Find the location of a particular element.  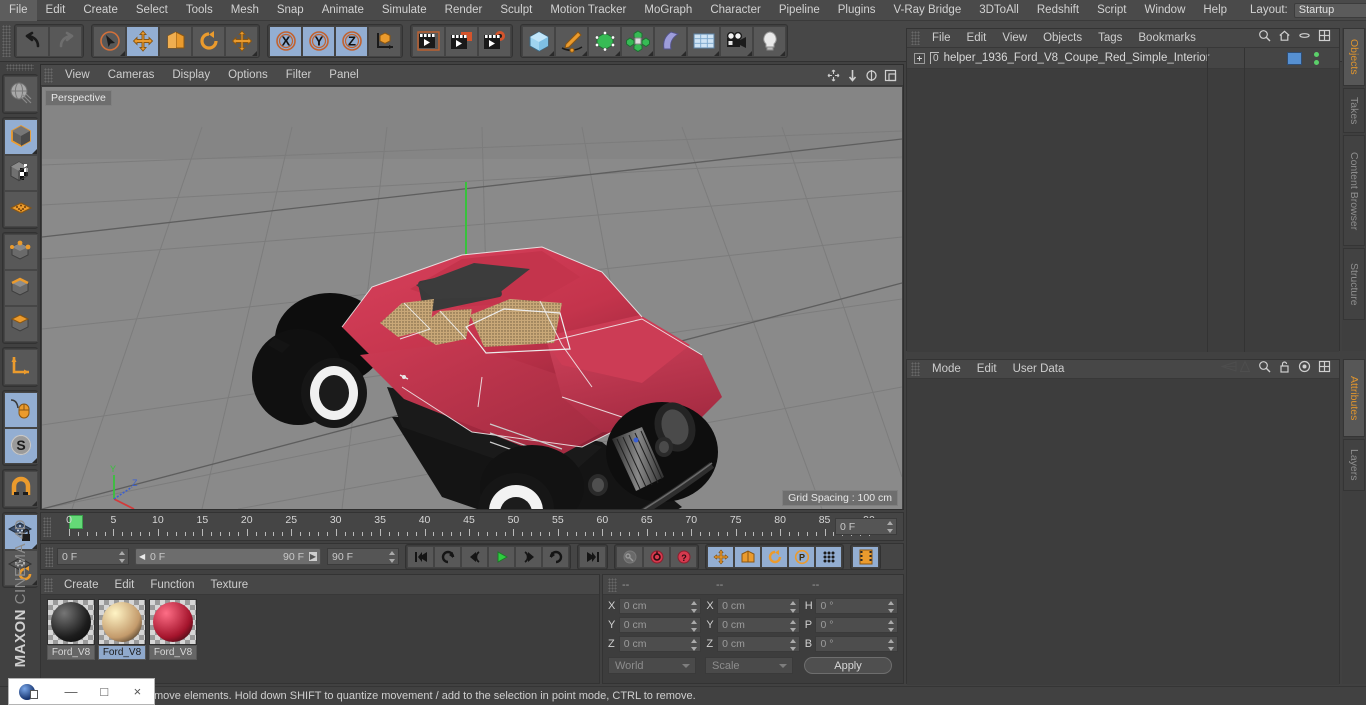

soft-selection-button: S is located at coordinates (21, 446).